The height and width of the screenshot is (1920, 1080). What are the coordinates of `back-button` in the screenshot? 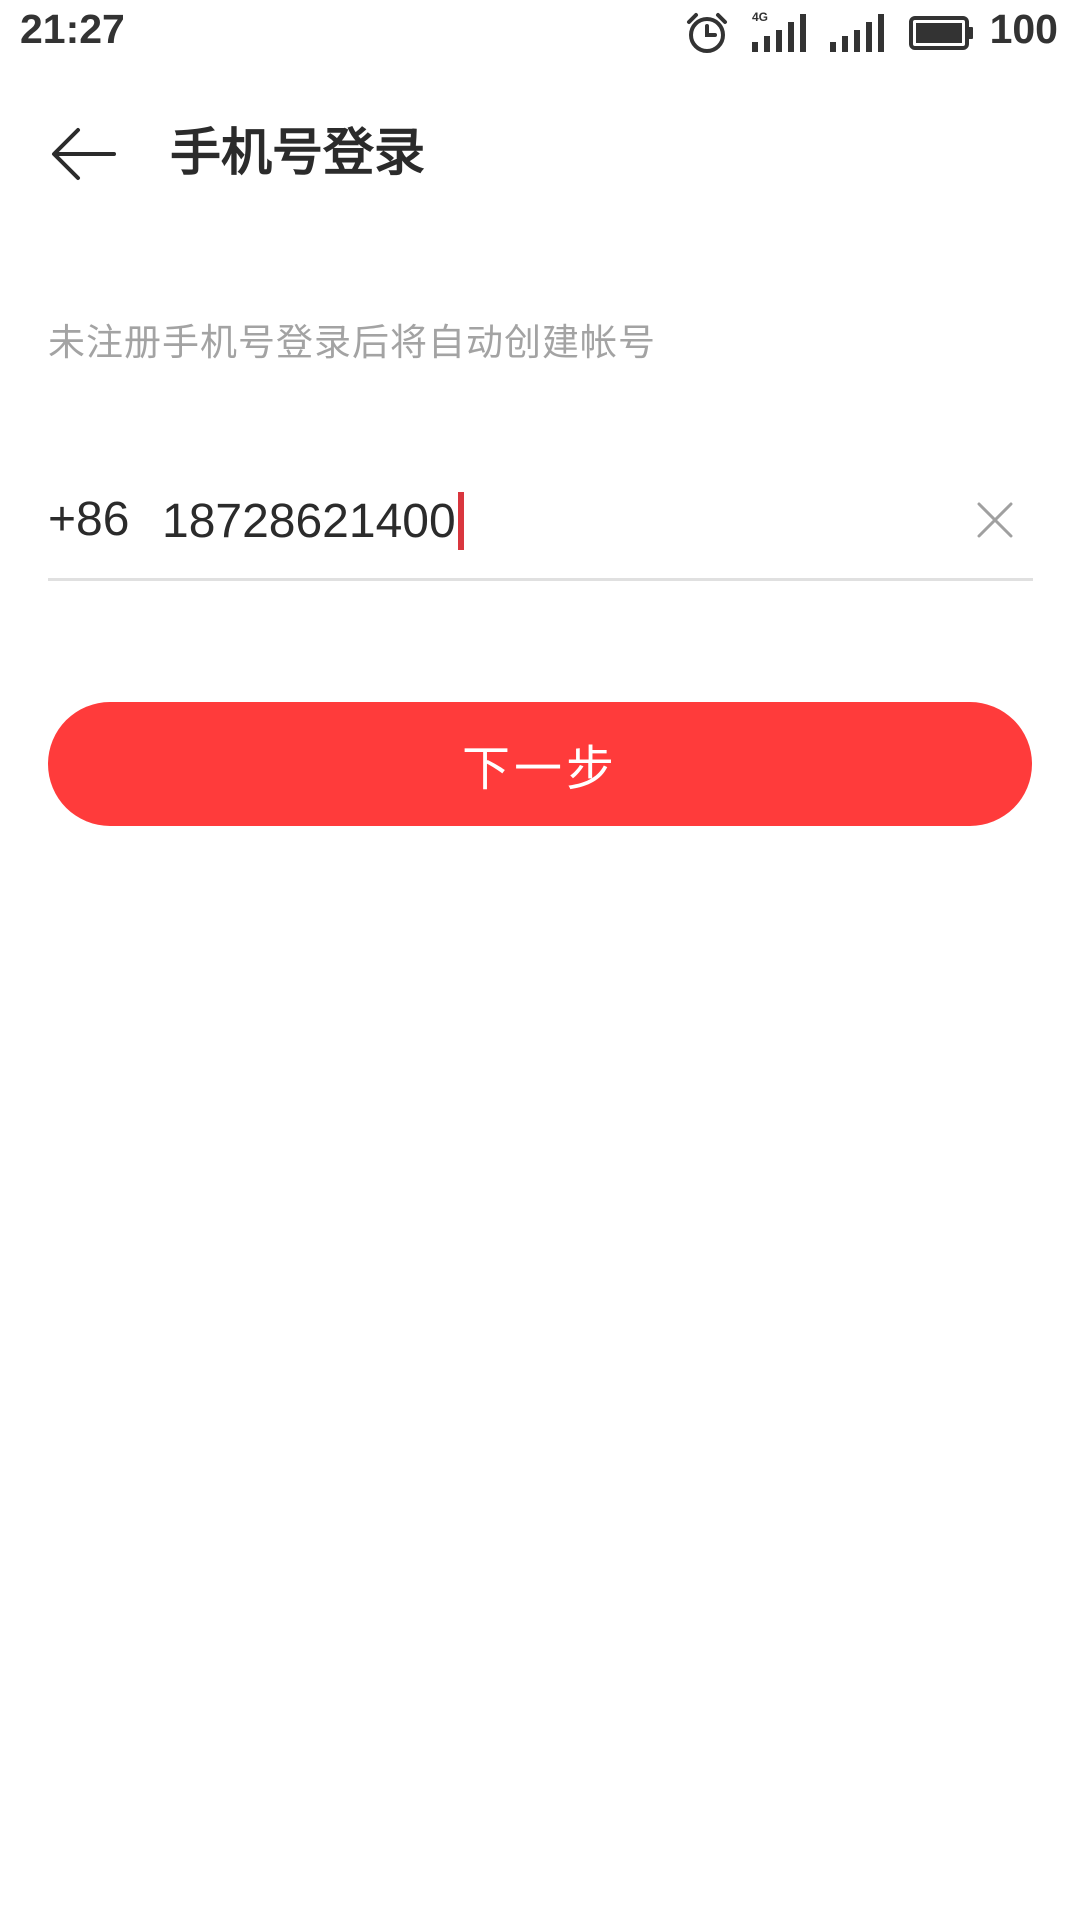 It's located at (84, 154).